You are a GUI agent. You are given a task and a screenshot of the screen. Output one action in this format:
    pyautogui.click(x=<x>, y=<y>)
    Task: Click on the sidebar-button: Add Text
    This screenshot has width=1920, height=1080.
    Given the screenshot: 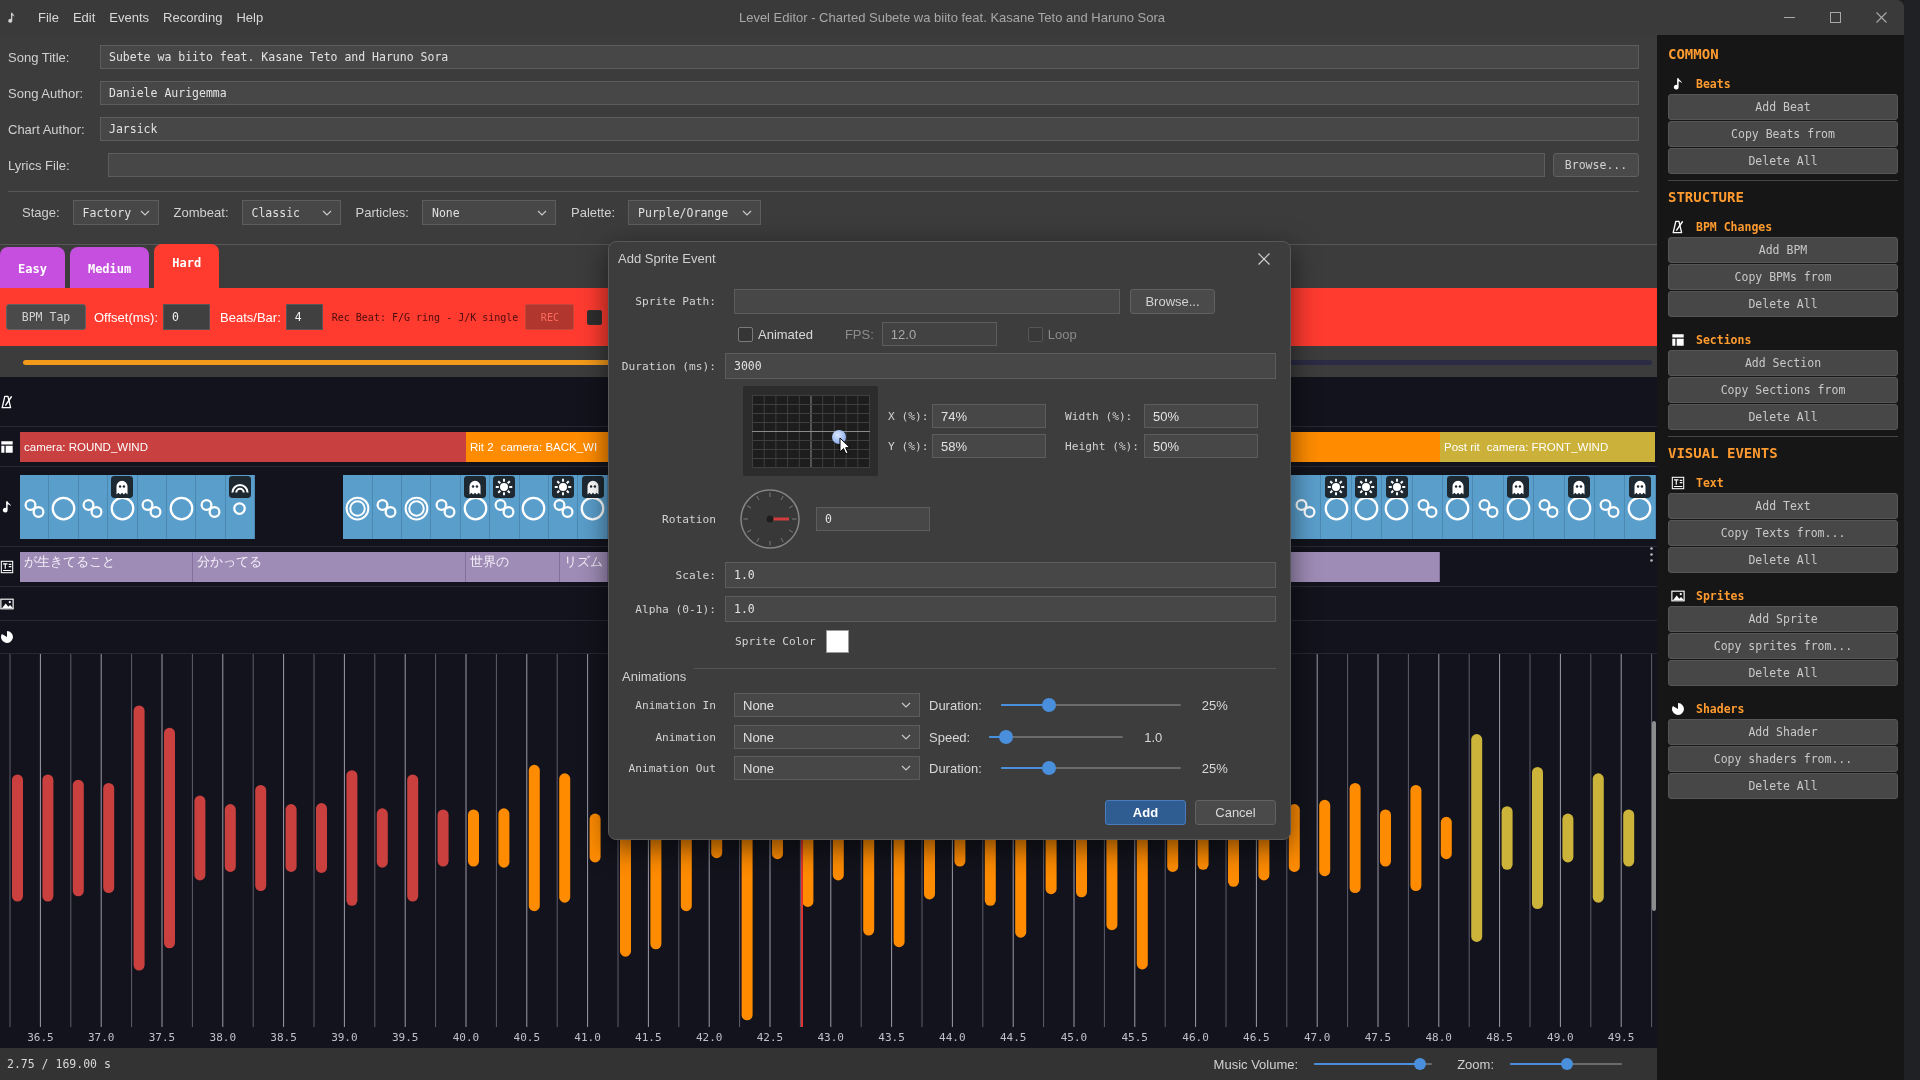 What is the action you would take?
    pyautogui.click(x=1783, y=506)
    